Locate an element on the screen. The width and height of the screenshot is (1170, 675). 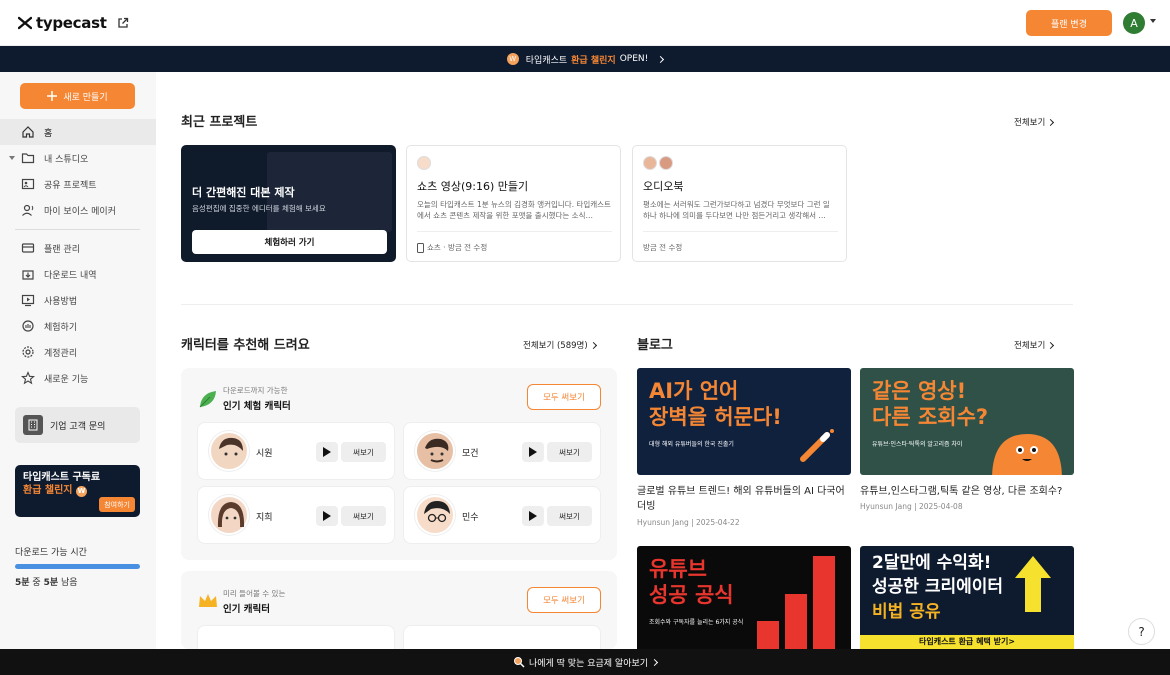
bar-graphic is located at coordinates (824, 602).